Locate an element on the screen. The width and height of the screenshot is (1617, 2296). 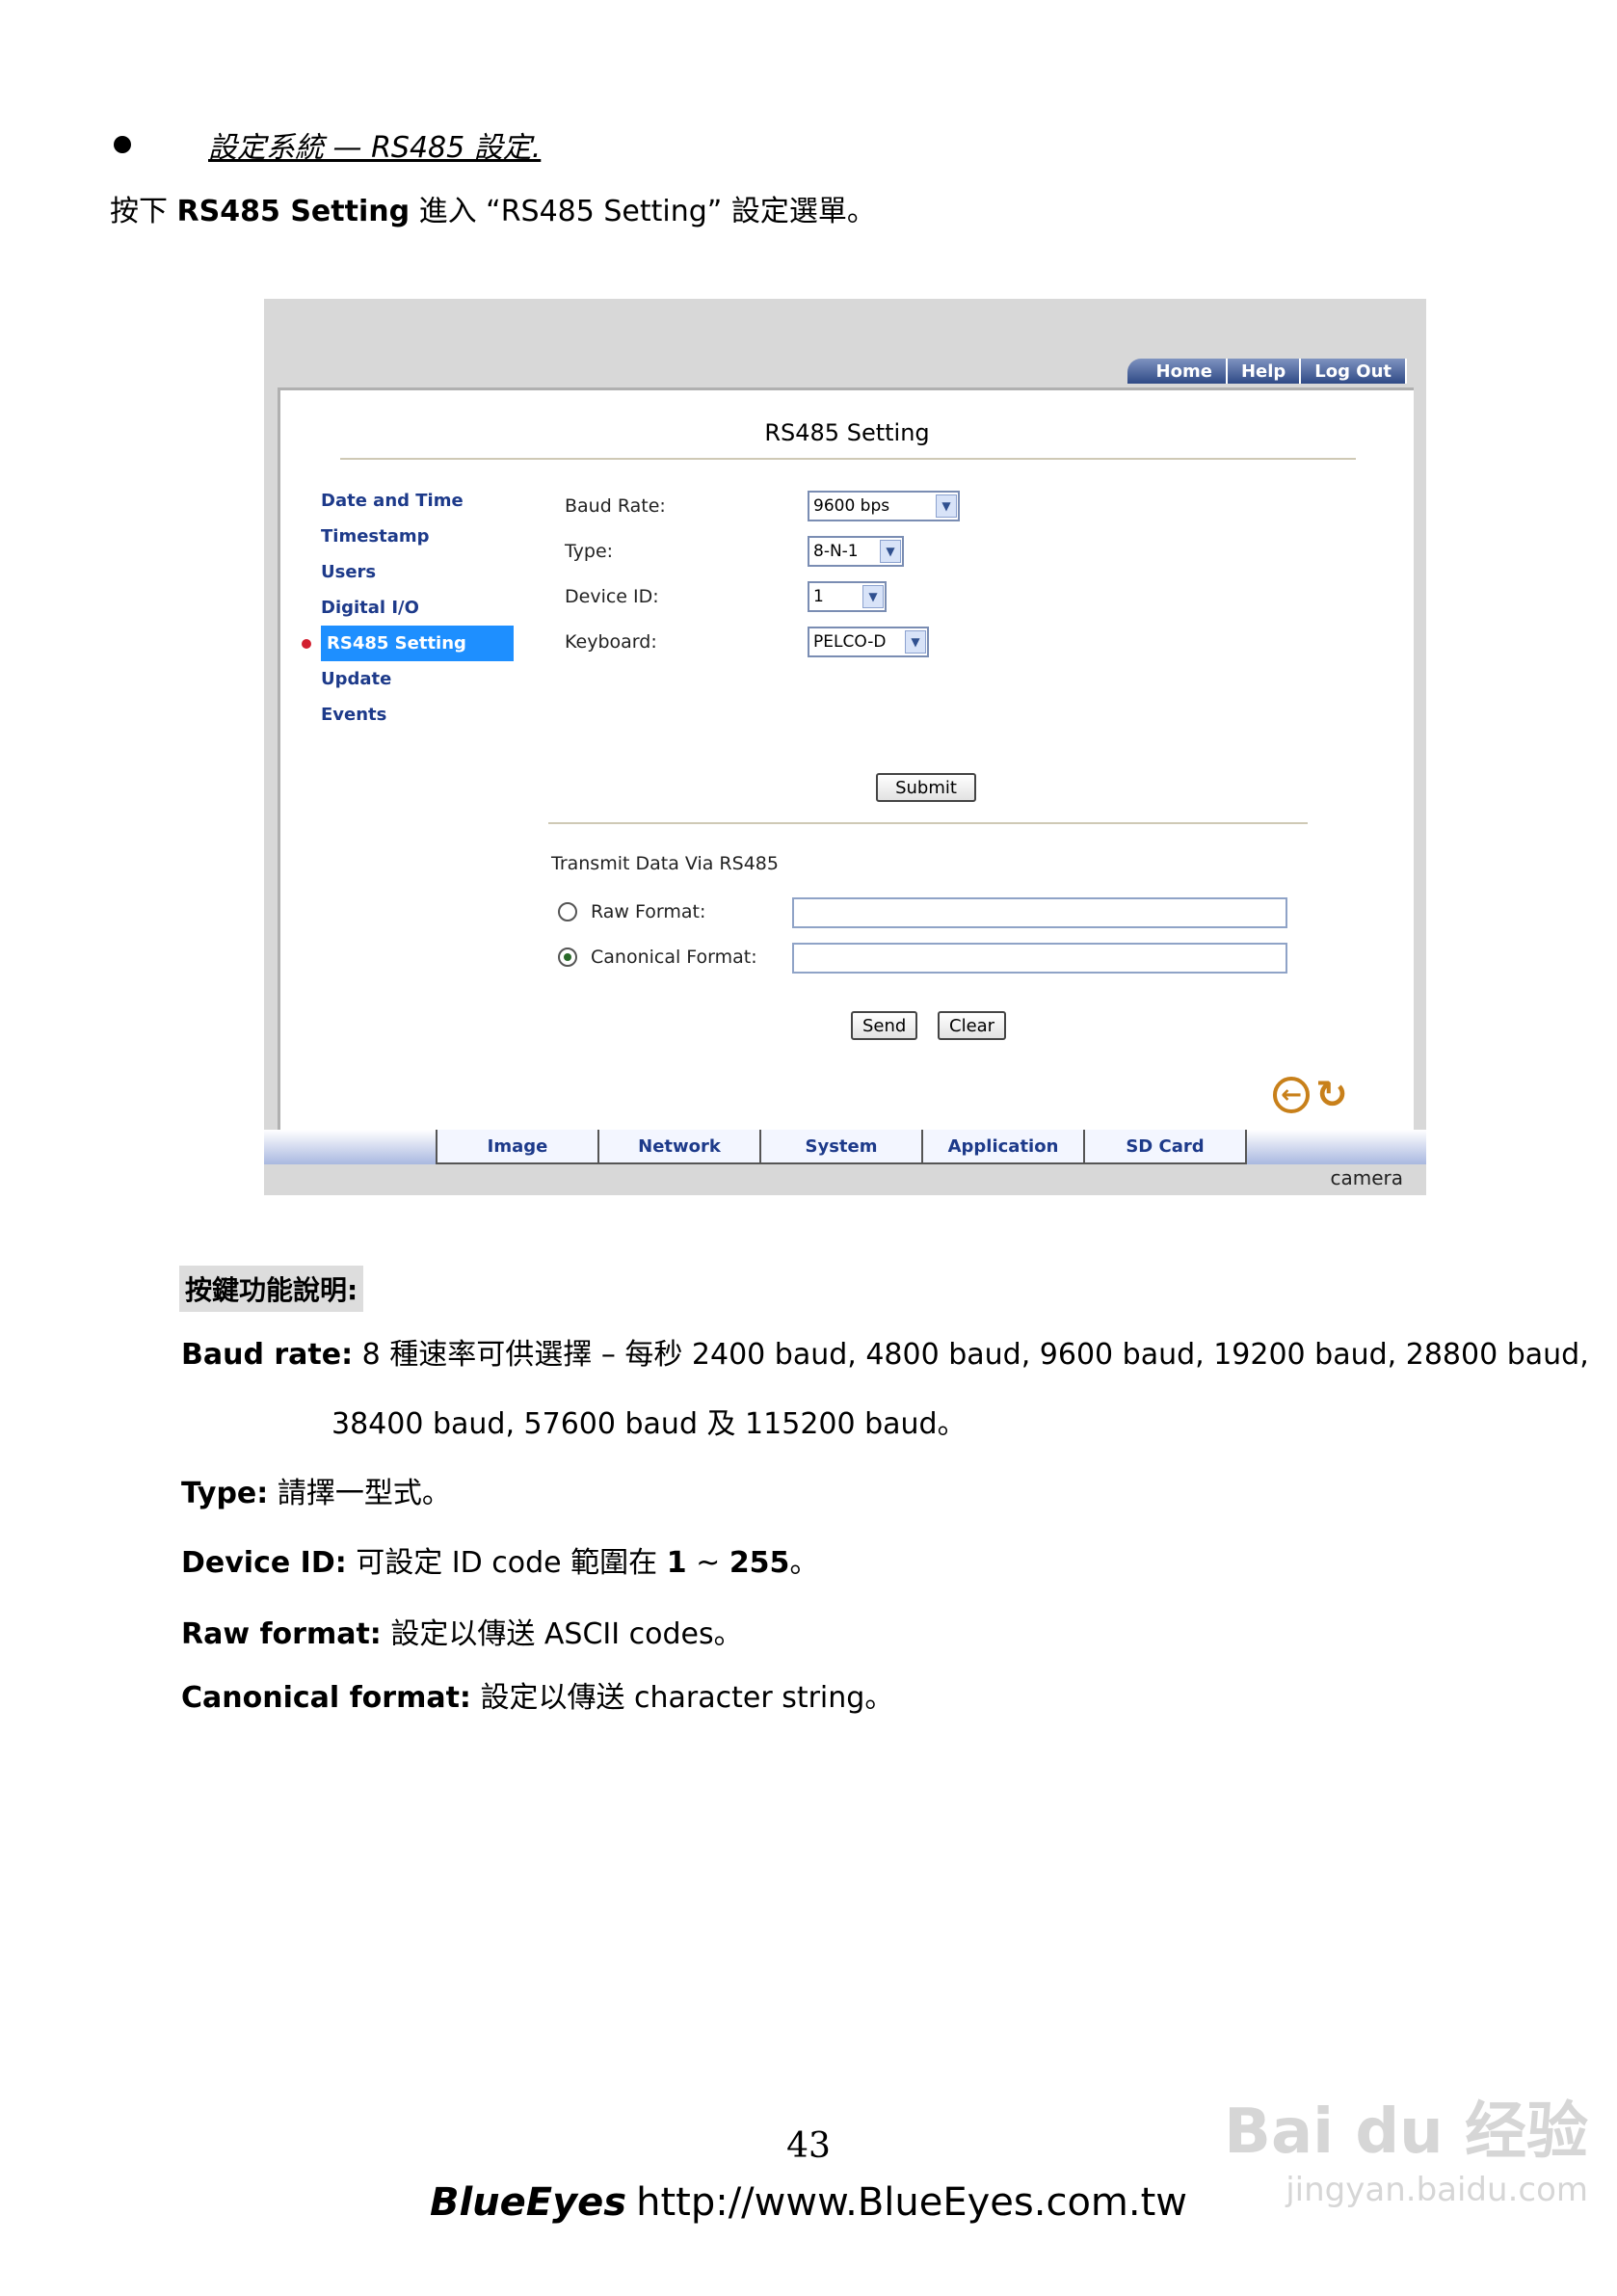
type-value: 8-N-1 is located at coordinates (836, 551).